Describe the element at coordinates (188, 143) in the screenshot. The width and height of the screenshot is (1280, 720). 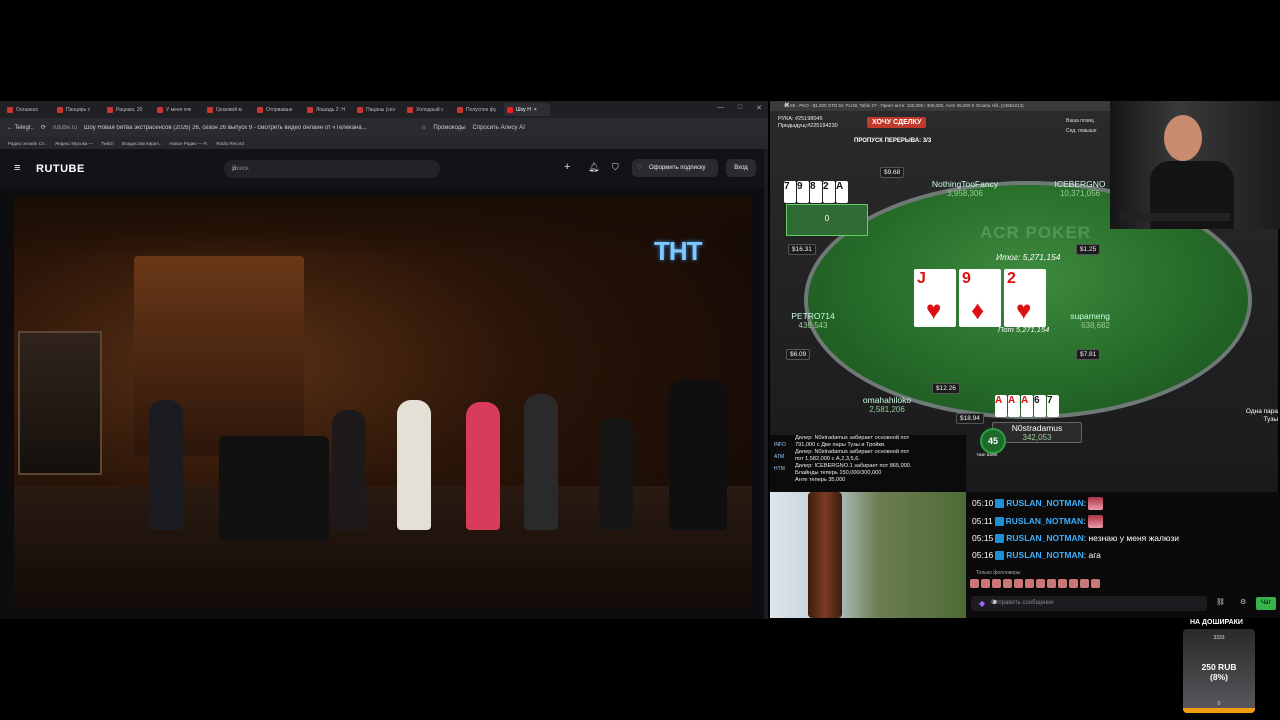
I see `bookmark: Новое Радио — Р..` at that location.